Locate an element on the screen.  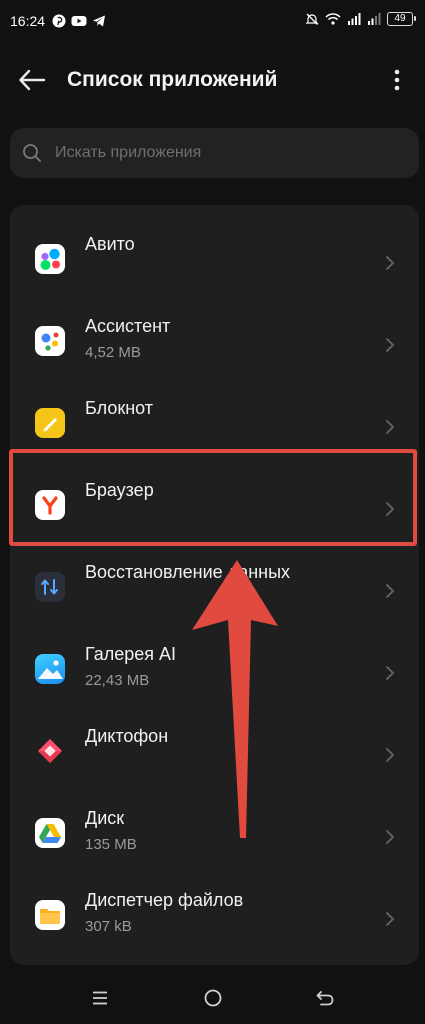
status-bar: 16:24 49 is located at coordinates (212, 22).